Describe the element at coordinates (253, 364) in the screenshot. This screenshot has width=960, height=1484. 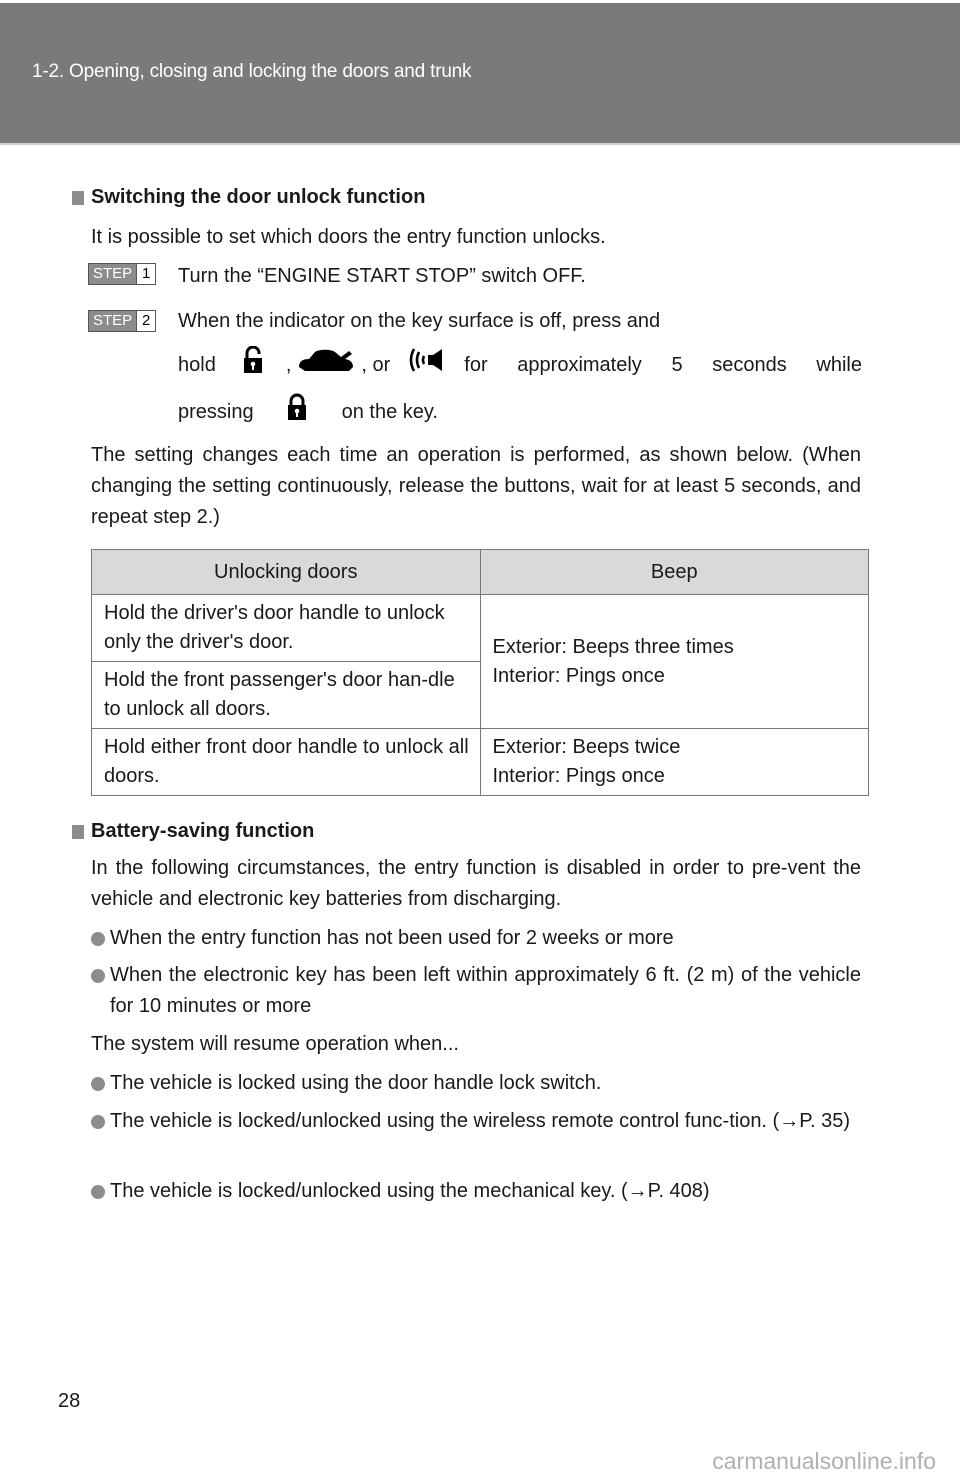
I see `unlock-icon` at that location.